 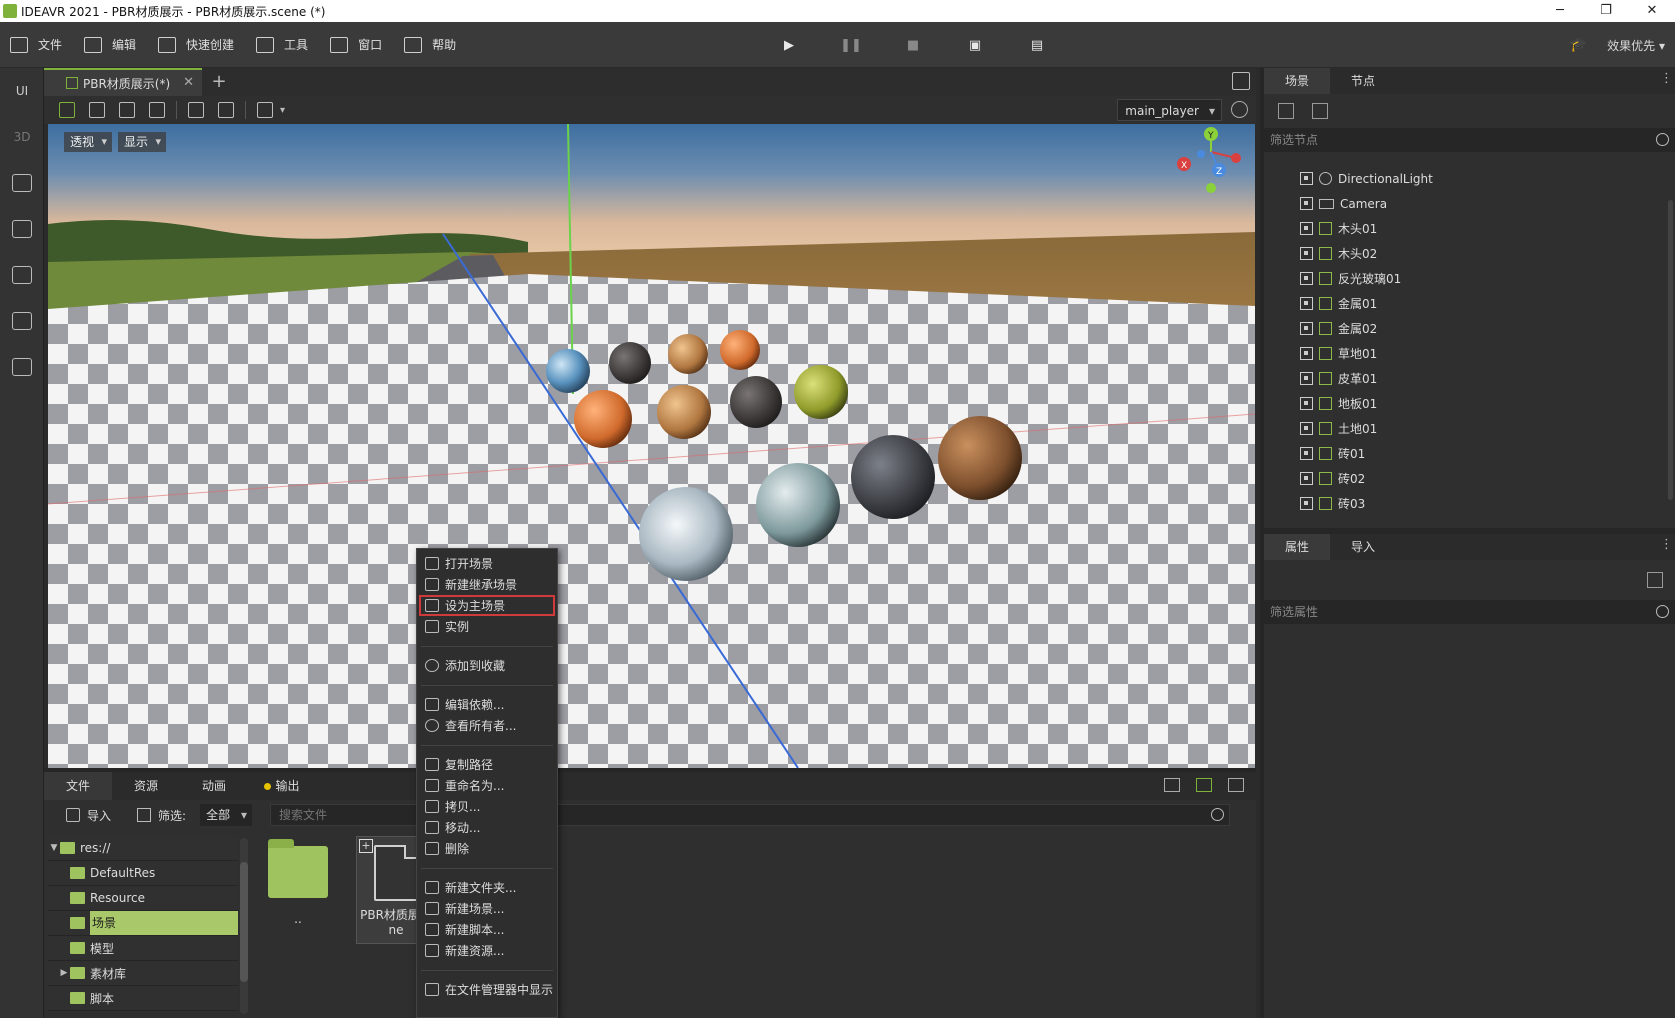 I want to click on tree-item-defaultres: DefaultRes, so click(x=143, y=873).